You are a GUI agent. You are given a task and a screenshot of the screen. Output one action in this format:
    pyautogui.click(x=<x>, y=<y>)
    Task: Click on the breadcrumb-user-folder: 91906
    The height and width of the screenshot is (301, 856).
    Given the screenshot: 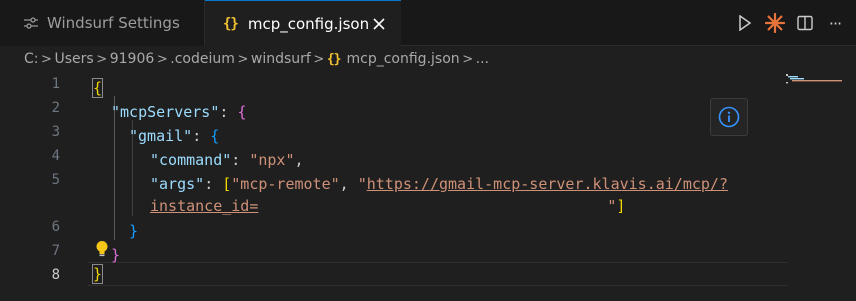 What is the action you would take?
    pyautogui.click(x=132, y=59)
    